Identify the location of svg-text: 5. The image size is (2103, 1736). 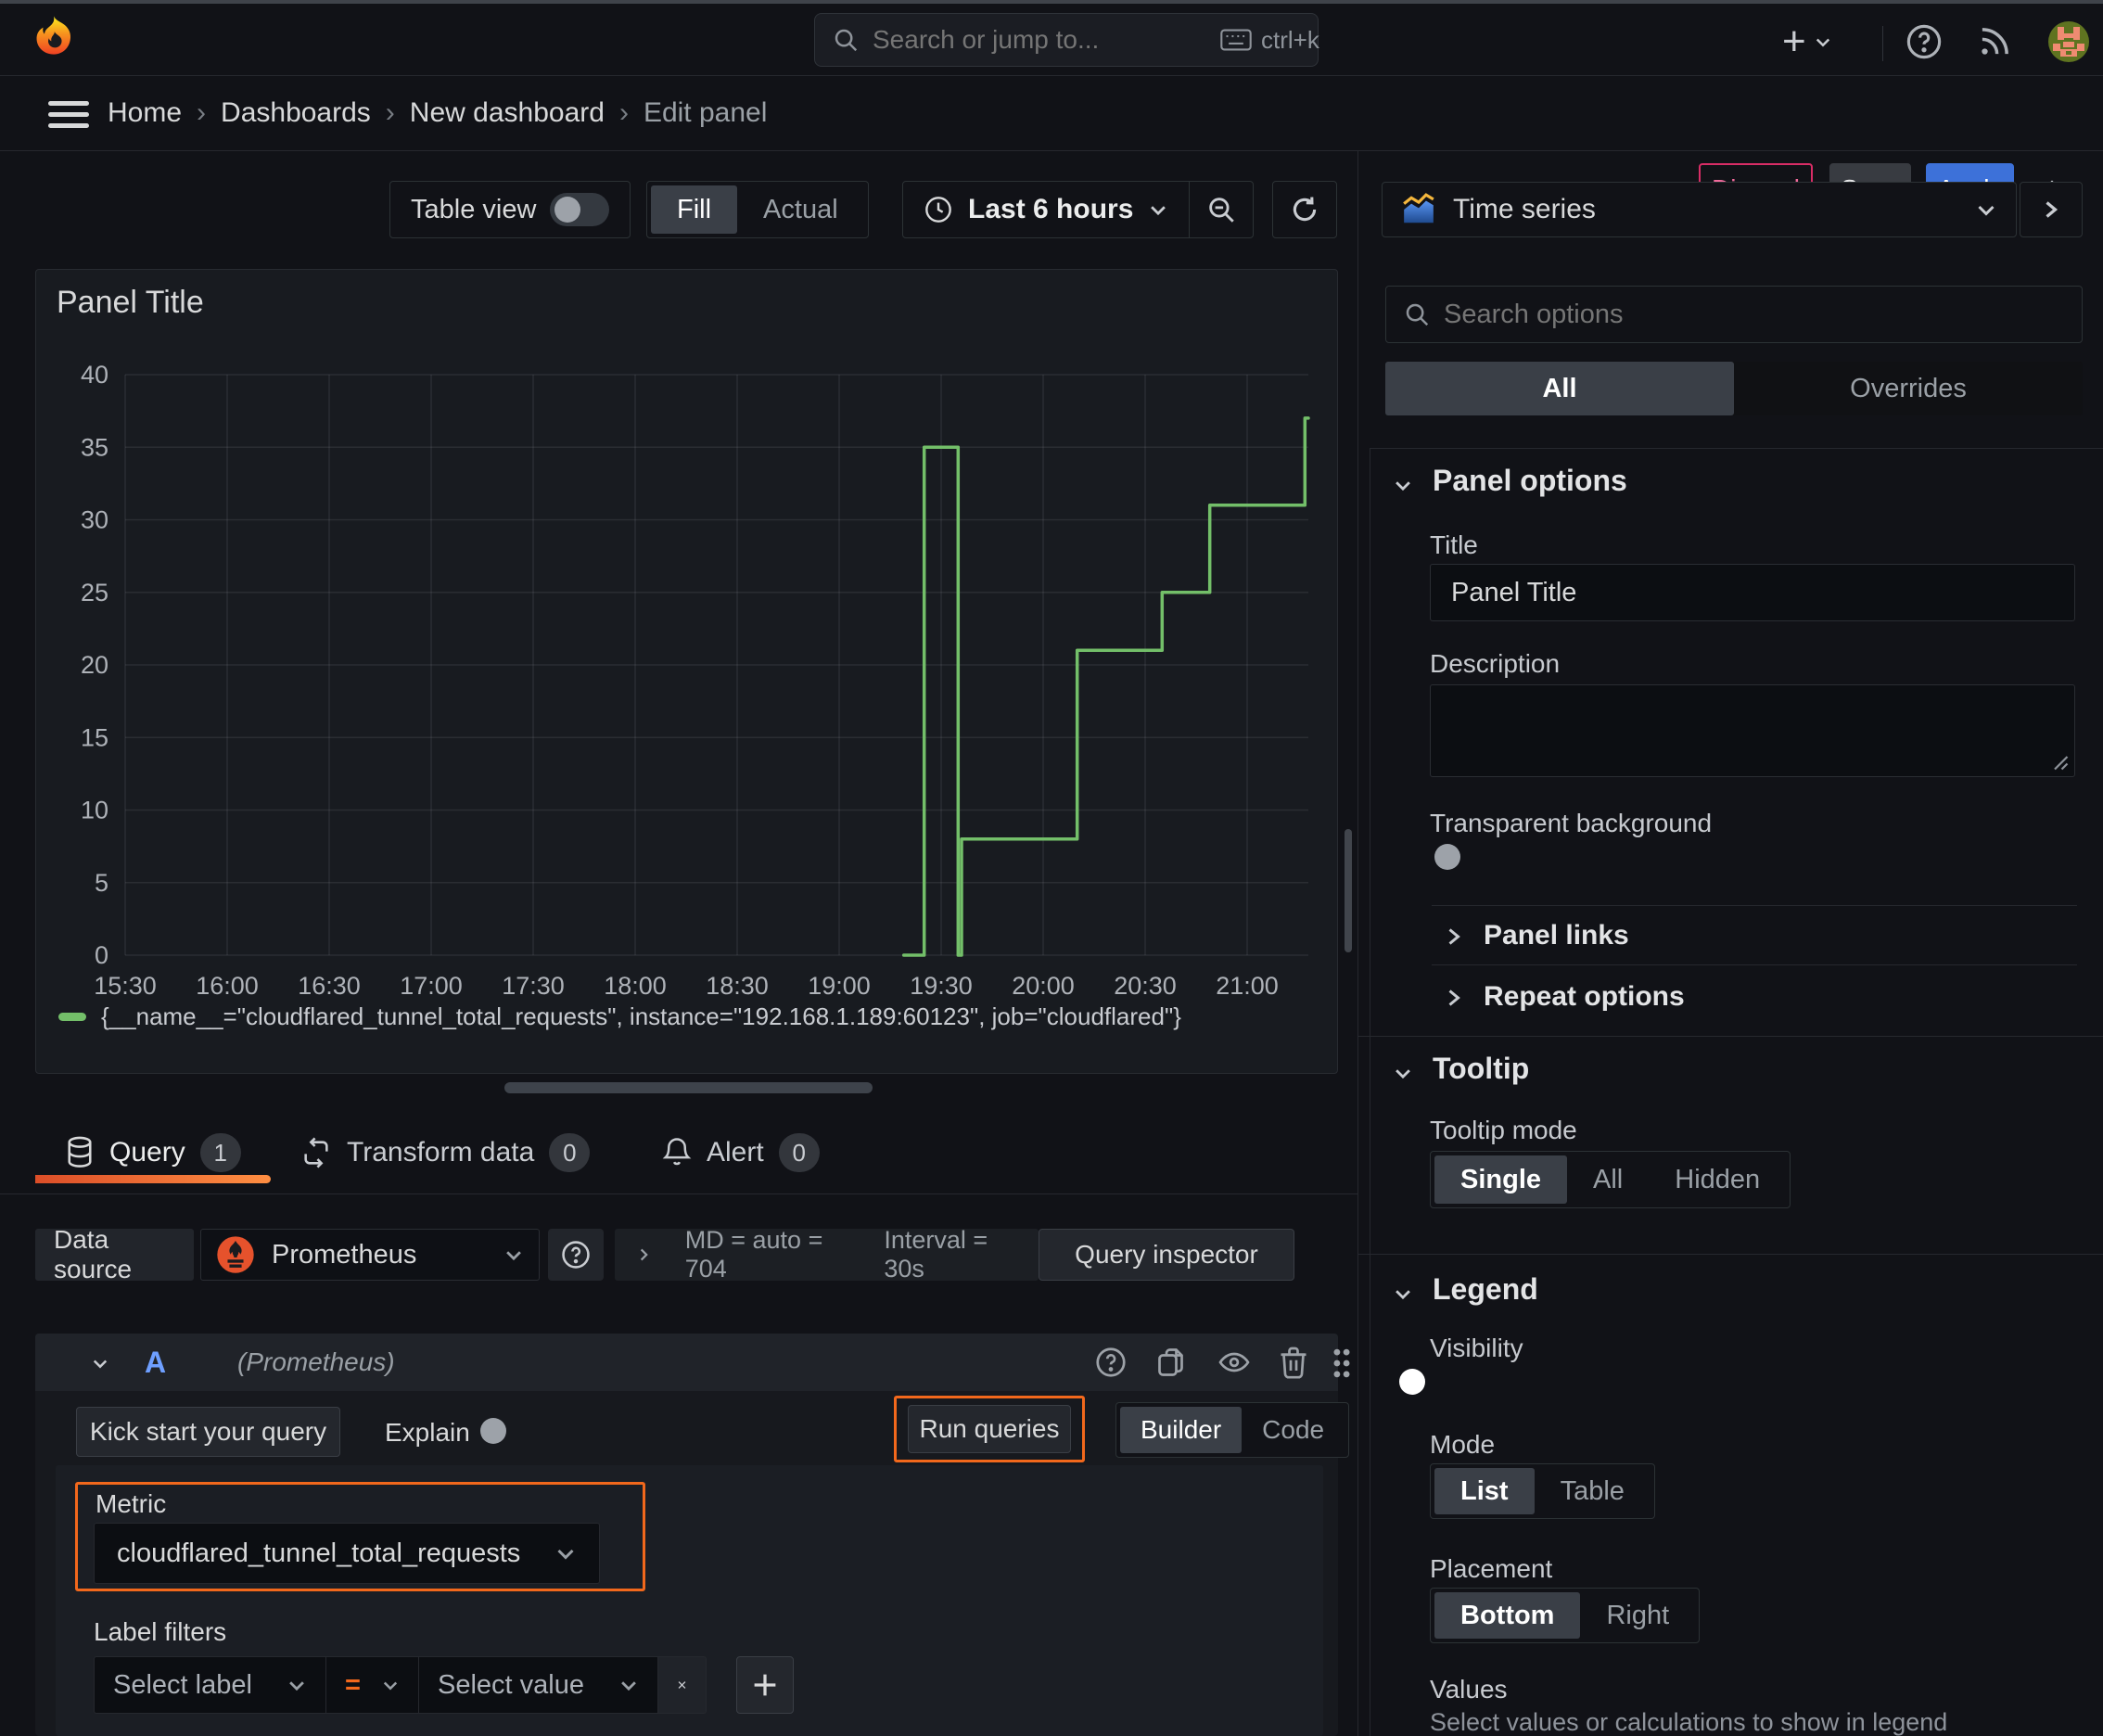
(101, 883).